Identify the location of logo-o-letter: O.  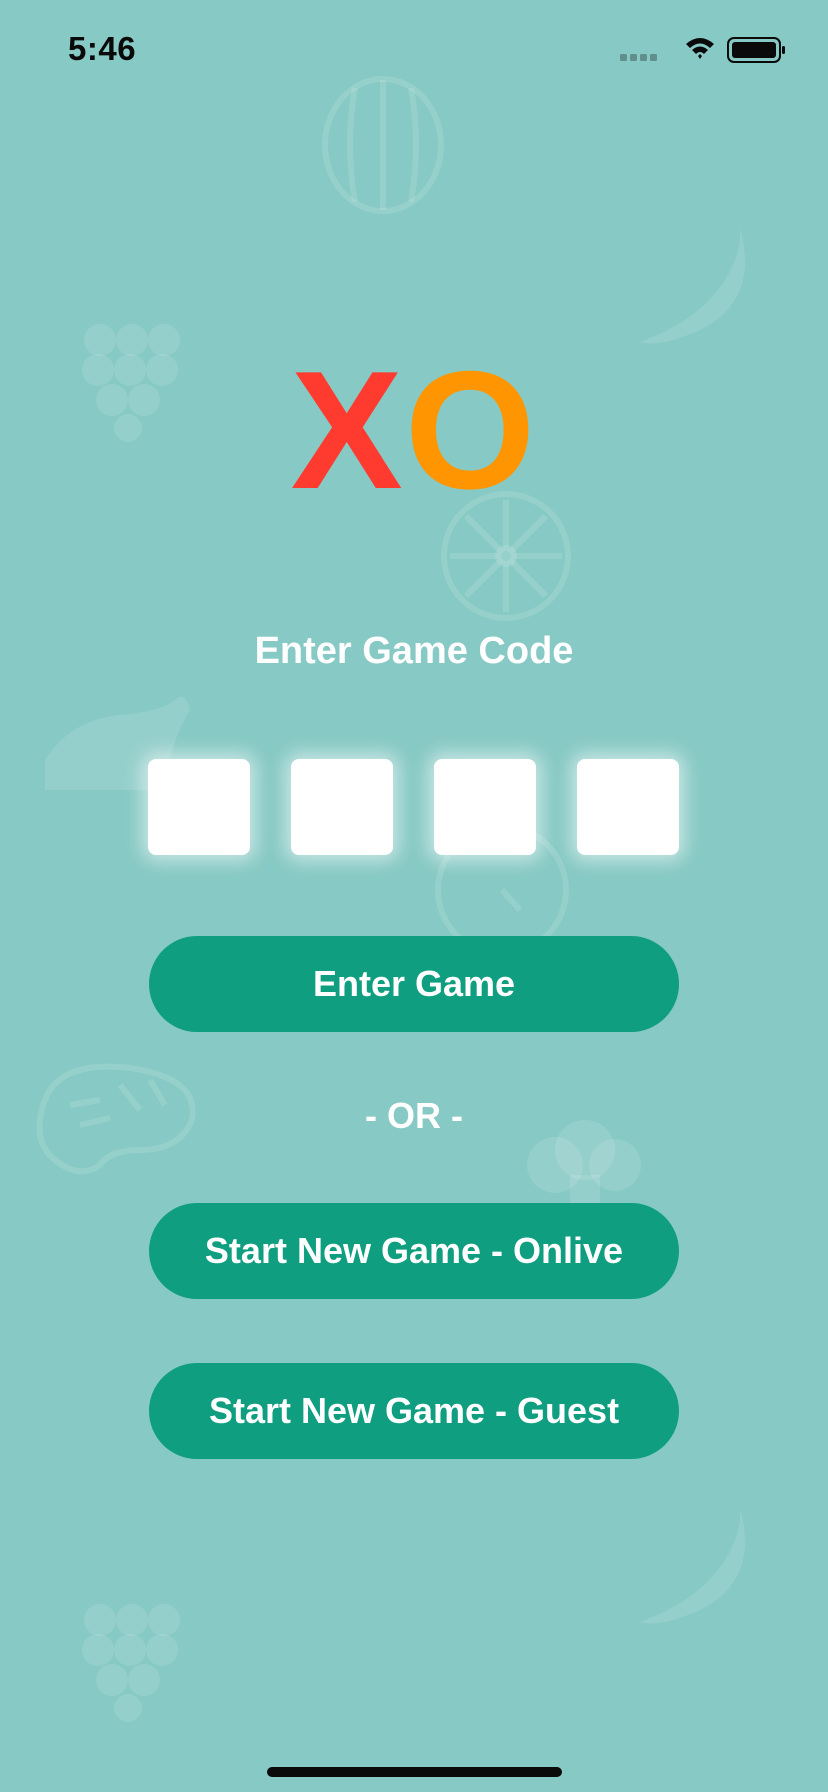
(471, 430).